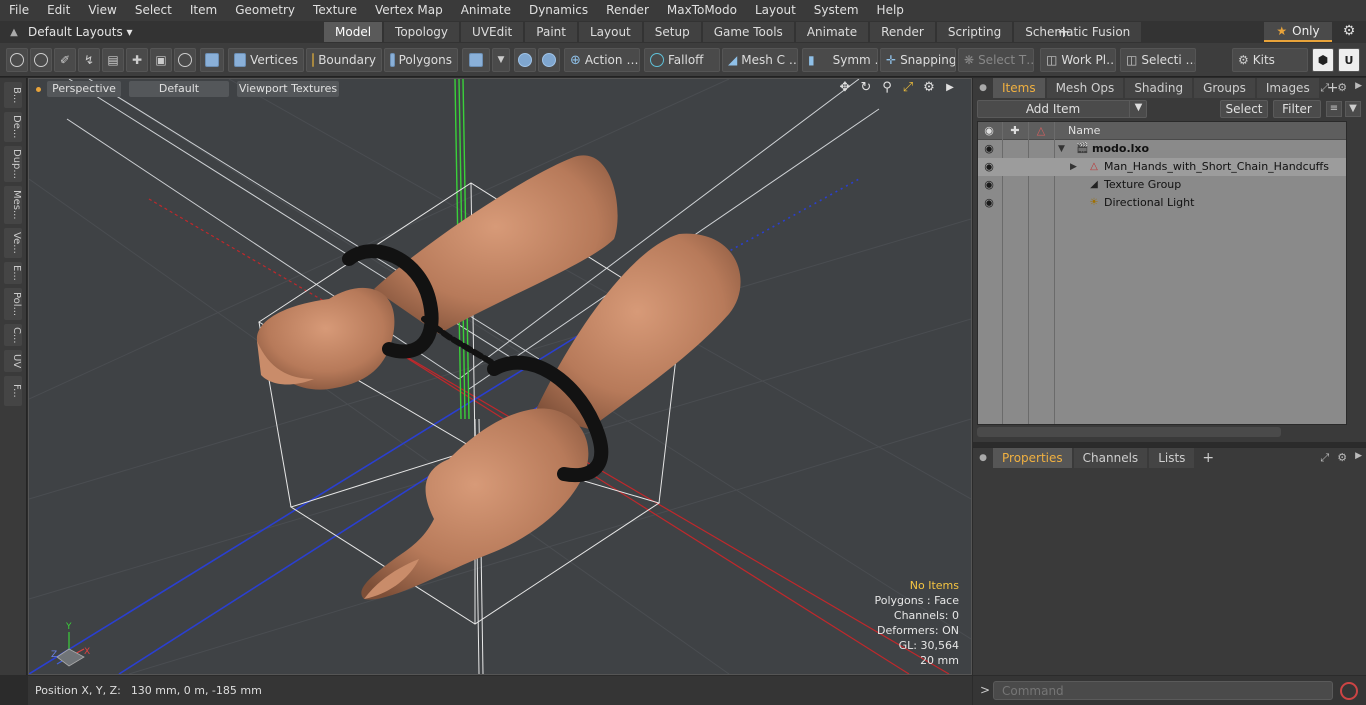 This screenshot has height=705, width=1366. Describe the element at coordinates (1298, 32) in the screenshot. I see `only-toggle: ★ Only` at that location.